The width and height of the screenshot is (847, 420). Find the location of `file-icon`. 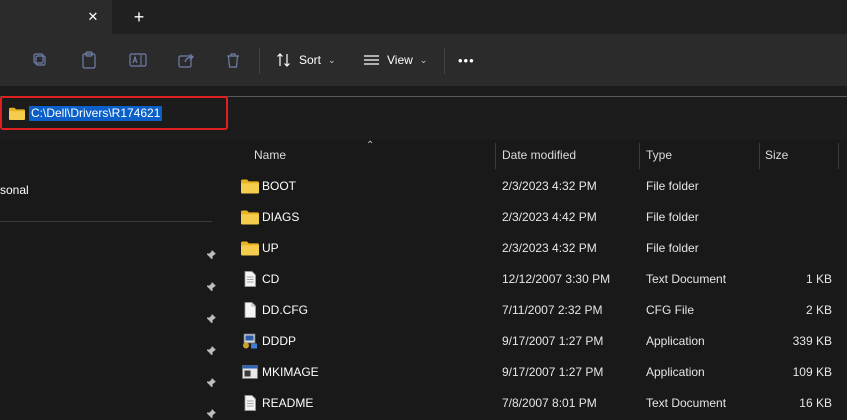

file-icon is located at coordinates (250, 310).